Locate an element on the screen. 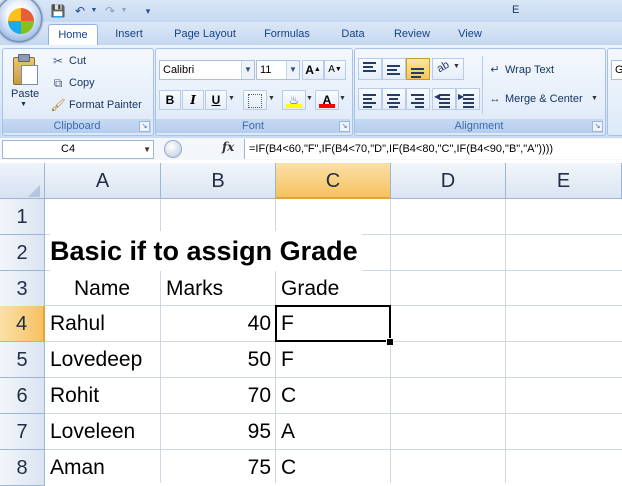 This screenshot has height=486, width=622. bold-button: B is located at coordinates (170, 100).